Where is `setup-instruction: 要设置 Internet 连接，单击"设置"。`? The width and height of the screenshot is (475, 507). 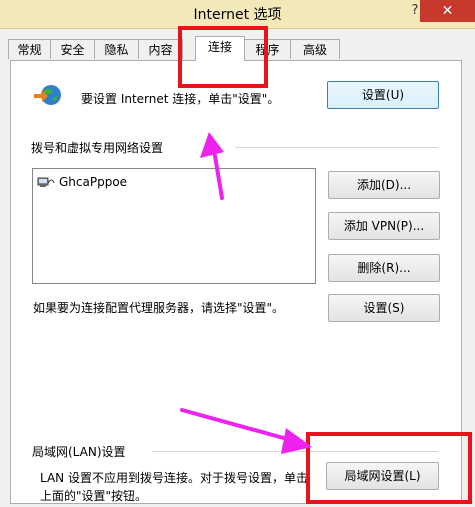
setup-instruction: 要设置 Internet 连接，单击"设置"。 is located at coordinates (180, 99).